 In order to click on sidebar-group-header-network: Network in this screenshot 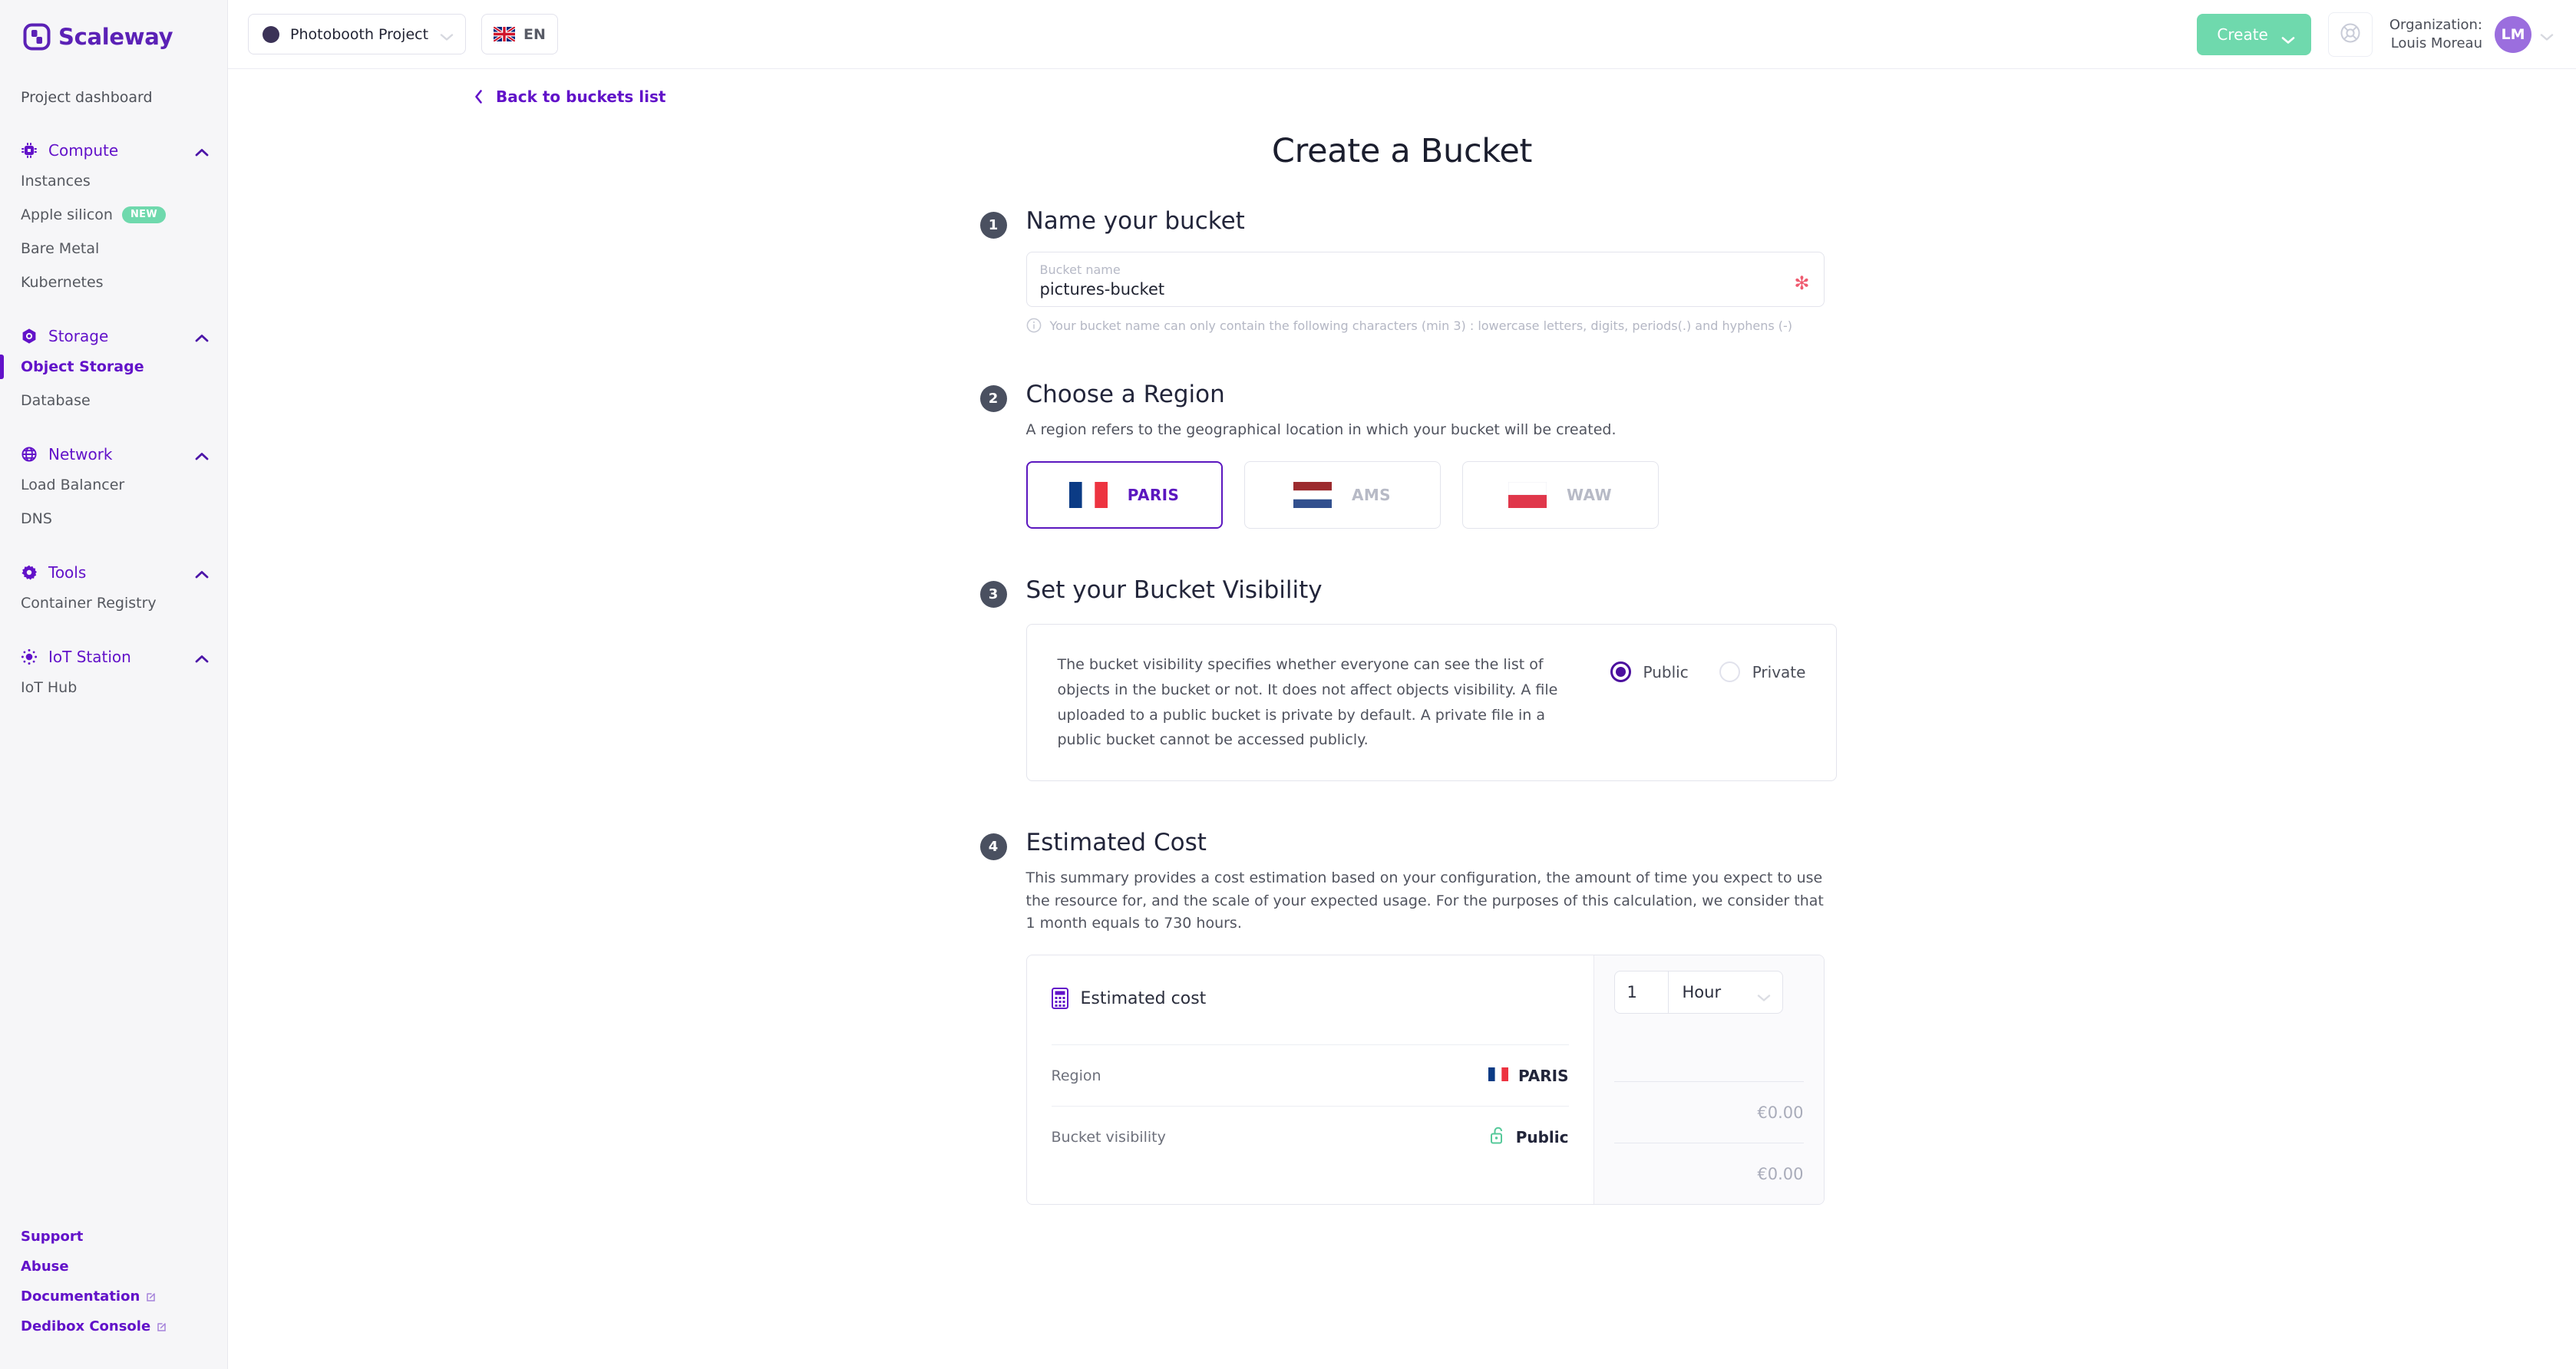, I will do `click(113, 454)`.